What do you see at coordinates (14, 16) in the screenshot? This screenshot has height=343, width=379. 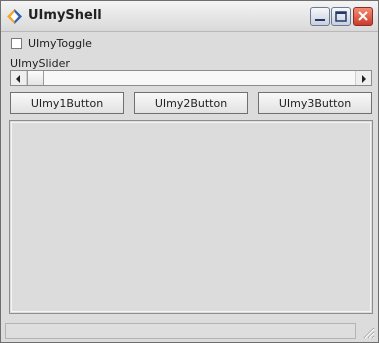 I see `app-logo-icon` at bounding box center [14, 16].